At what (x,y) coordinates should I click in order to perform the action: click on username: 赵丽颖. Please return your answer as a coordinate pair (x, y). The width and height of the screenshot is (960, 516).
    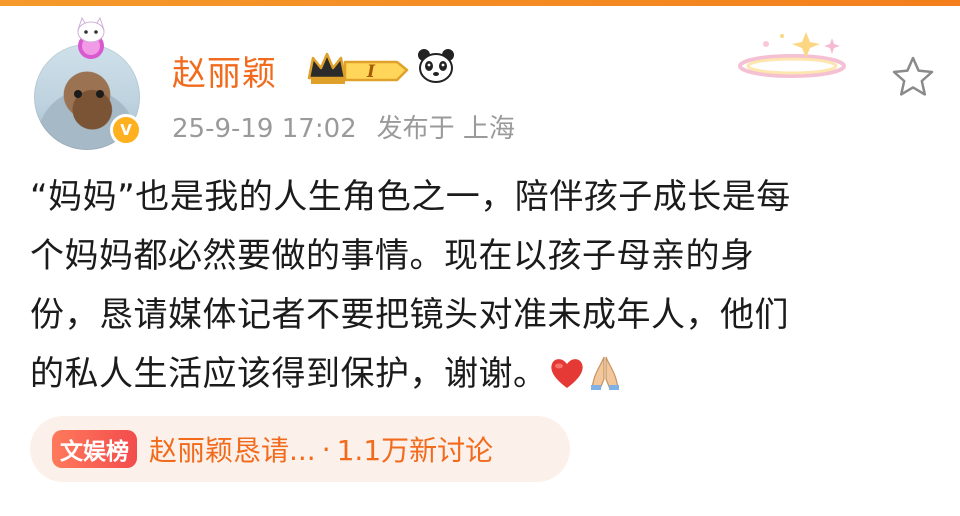
    Looking at the image, I should click on (224, 70).